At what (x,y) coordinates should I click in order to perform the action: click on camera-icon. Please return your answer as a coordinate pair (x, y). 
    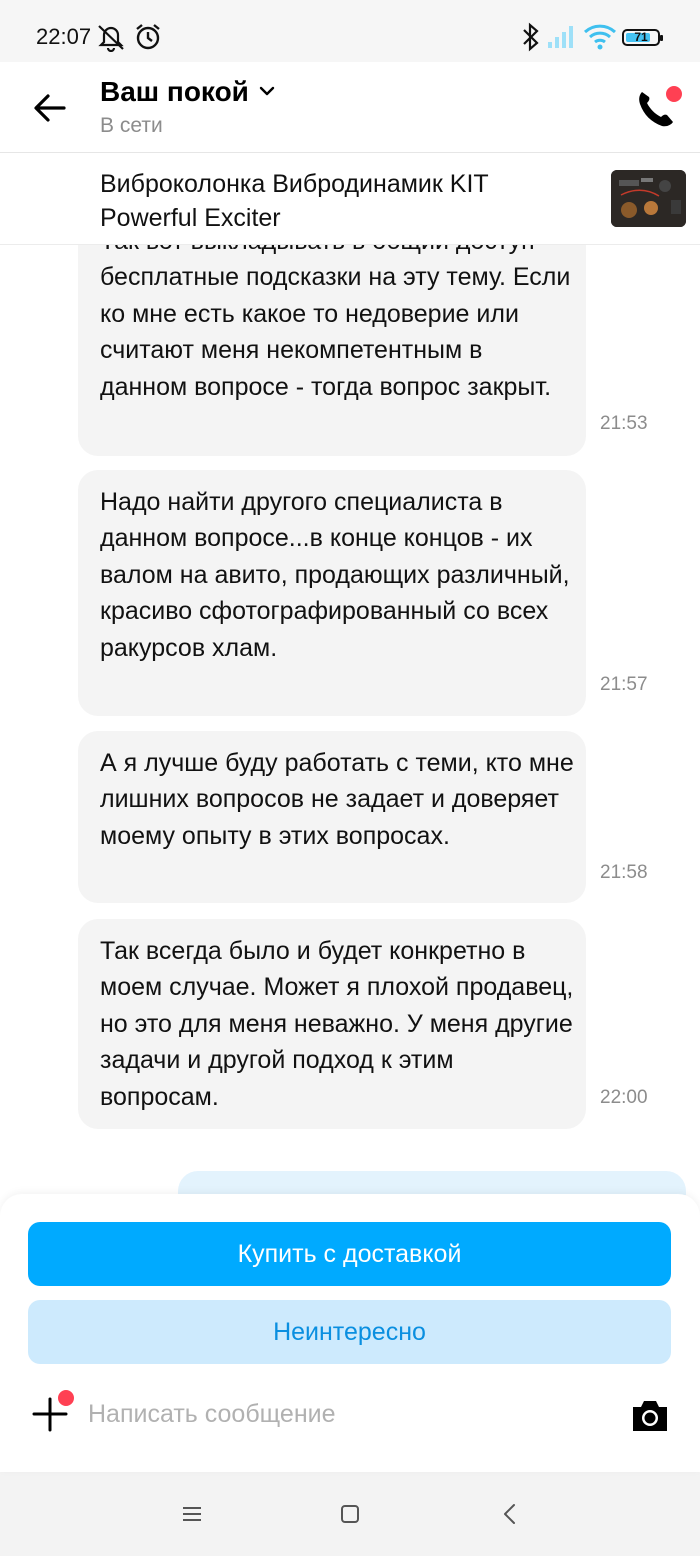
    Looking at the image, I should click on (650, 1416).